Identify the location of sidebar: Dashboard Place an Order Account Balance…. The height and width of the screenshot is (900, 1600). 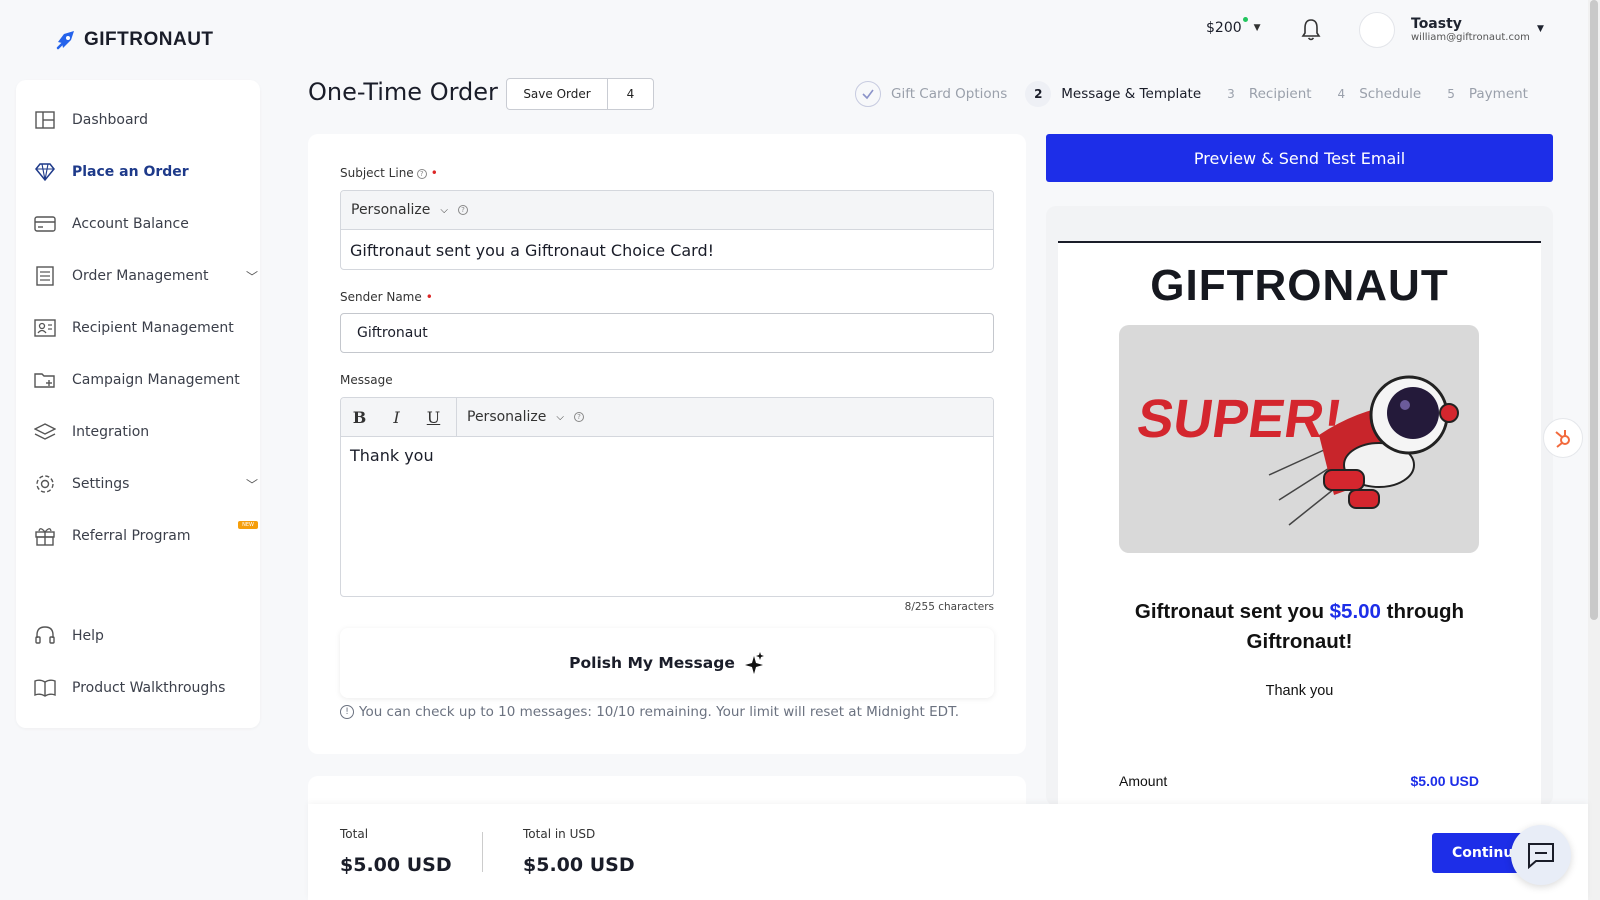
(138, 404).